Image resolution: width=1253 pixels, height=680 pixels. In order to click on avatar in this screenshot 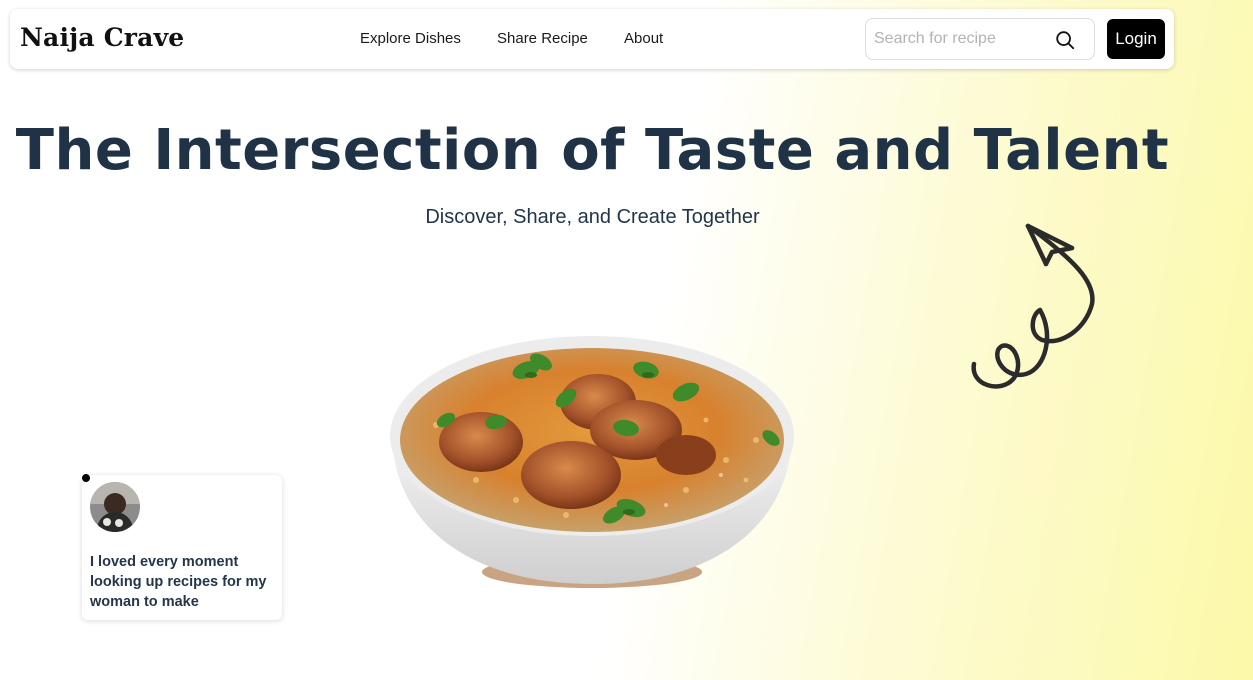, I will do `click(115, 507)`.